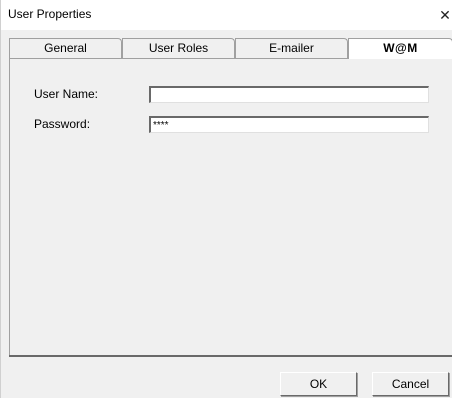  What do you see at coordinates (65, 48) in the screenshot?
I see `tab-general: General` at bounding box center [65, 48].